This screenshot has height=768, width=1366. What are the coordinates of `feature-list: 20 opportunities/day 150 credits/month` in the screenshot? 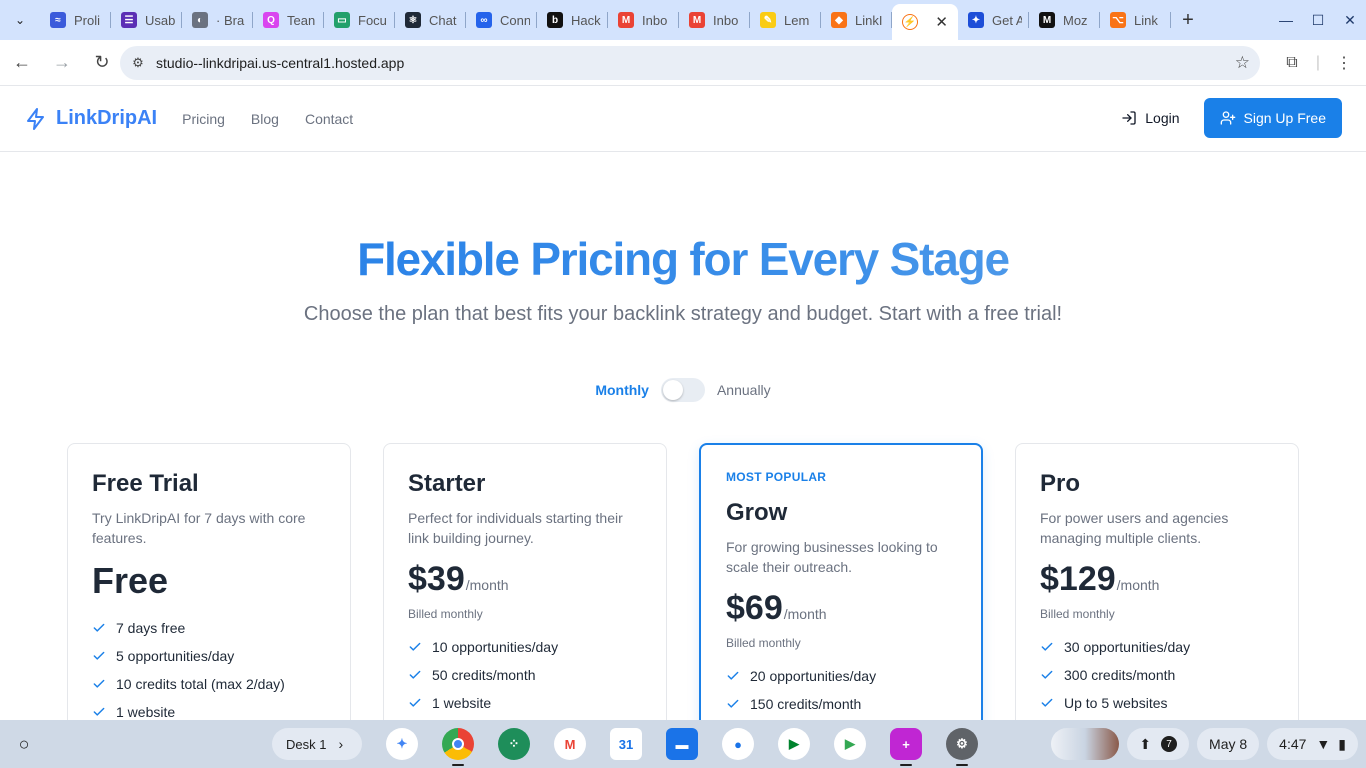 It's located at (842, 690).